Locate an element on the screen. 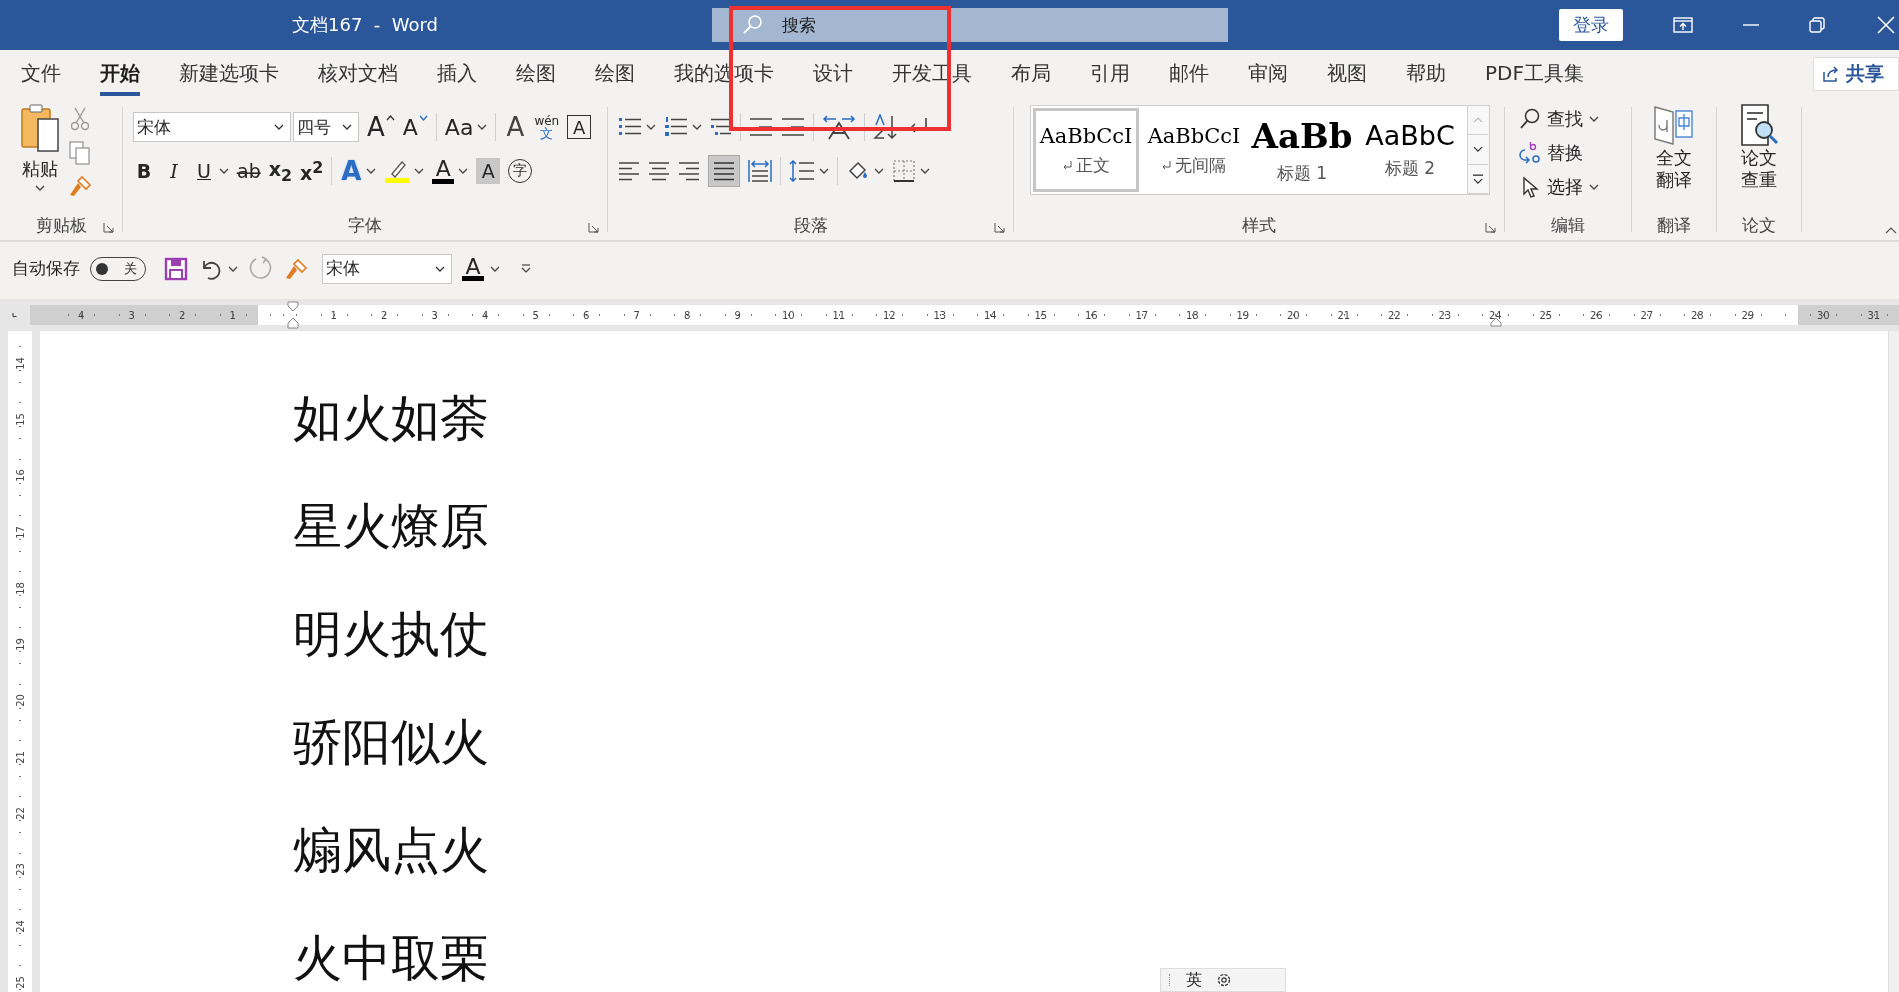 Image resolution: width=1899 pixels, height=992 pixels. return-arrow-icon is located at coordinates (1067, 165).